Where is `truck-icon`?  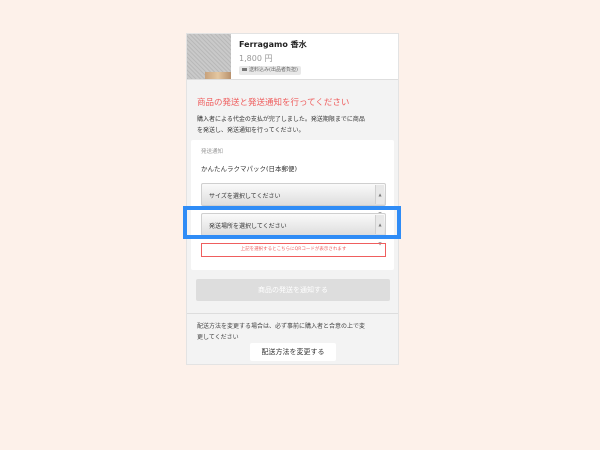 truck-icon is located at coordinates (244, 69).